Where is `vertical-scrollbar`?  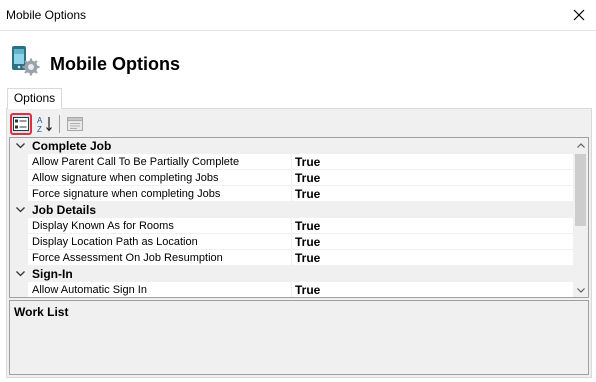
vertical-scrollbar is located at coordinates (580, 217).